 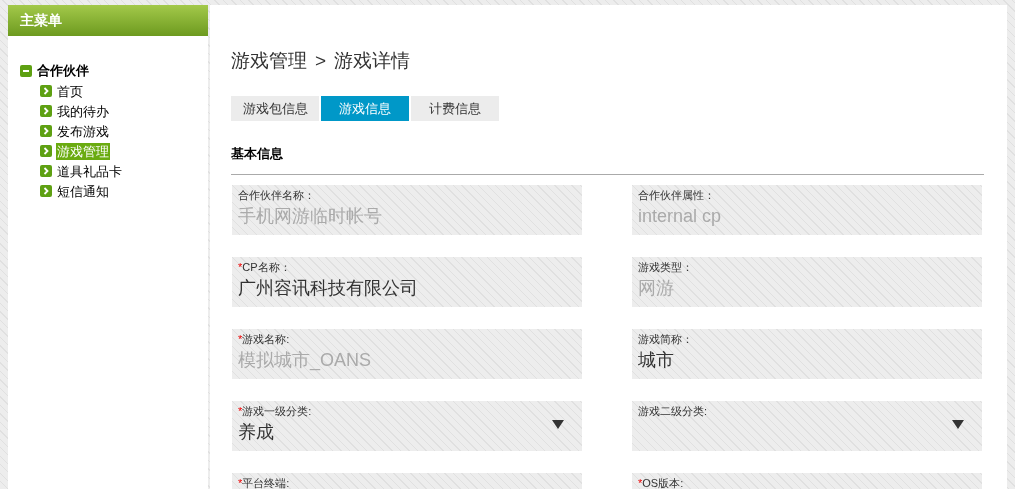 What do you see at coordinates (269, 61) in the screenshot?
I see `breadcrumb-item: 游戏管理` at bounding box center [269, 61].